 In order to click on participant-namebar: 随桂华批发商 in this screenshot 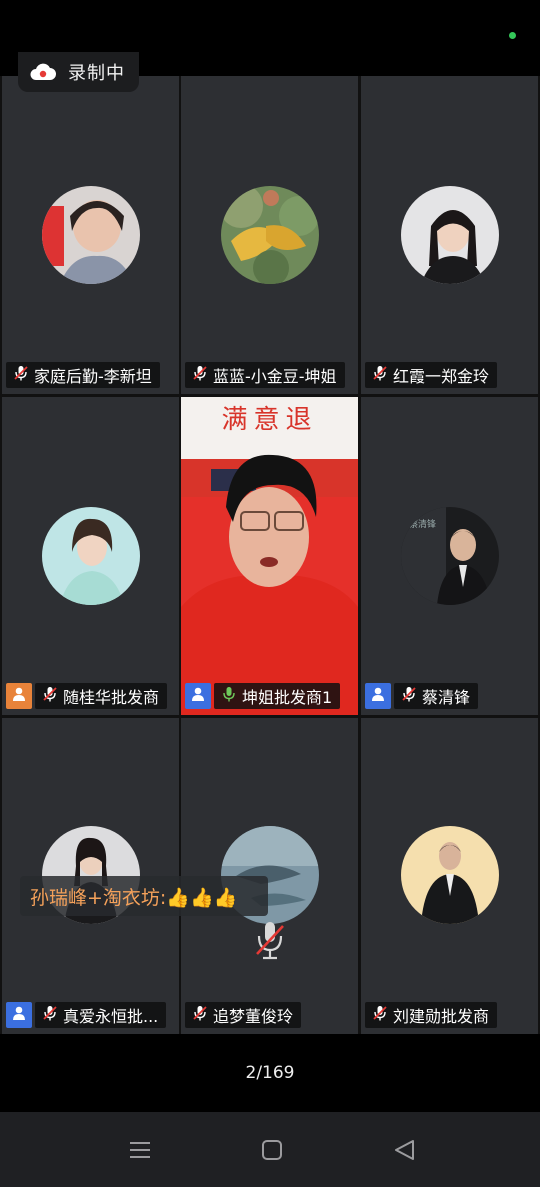, I will do `click(87, 696)`.